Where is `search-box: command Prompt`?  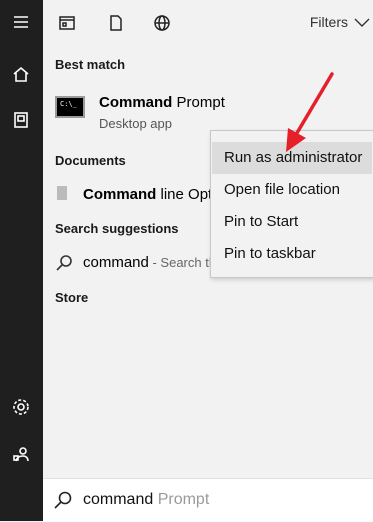
search-box: command Prompt is located at coordinates (208, 500).